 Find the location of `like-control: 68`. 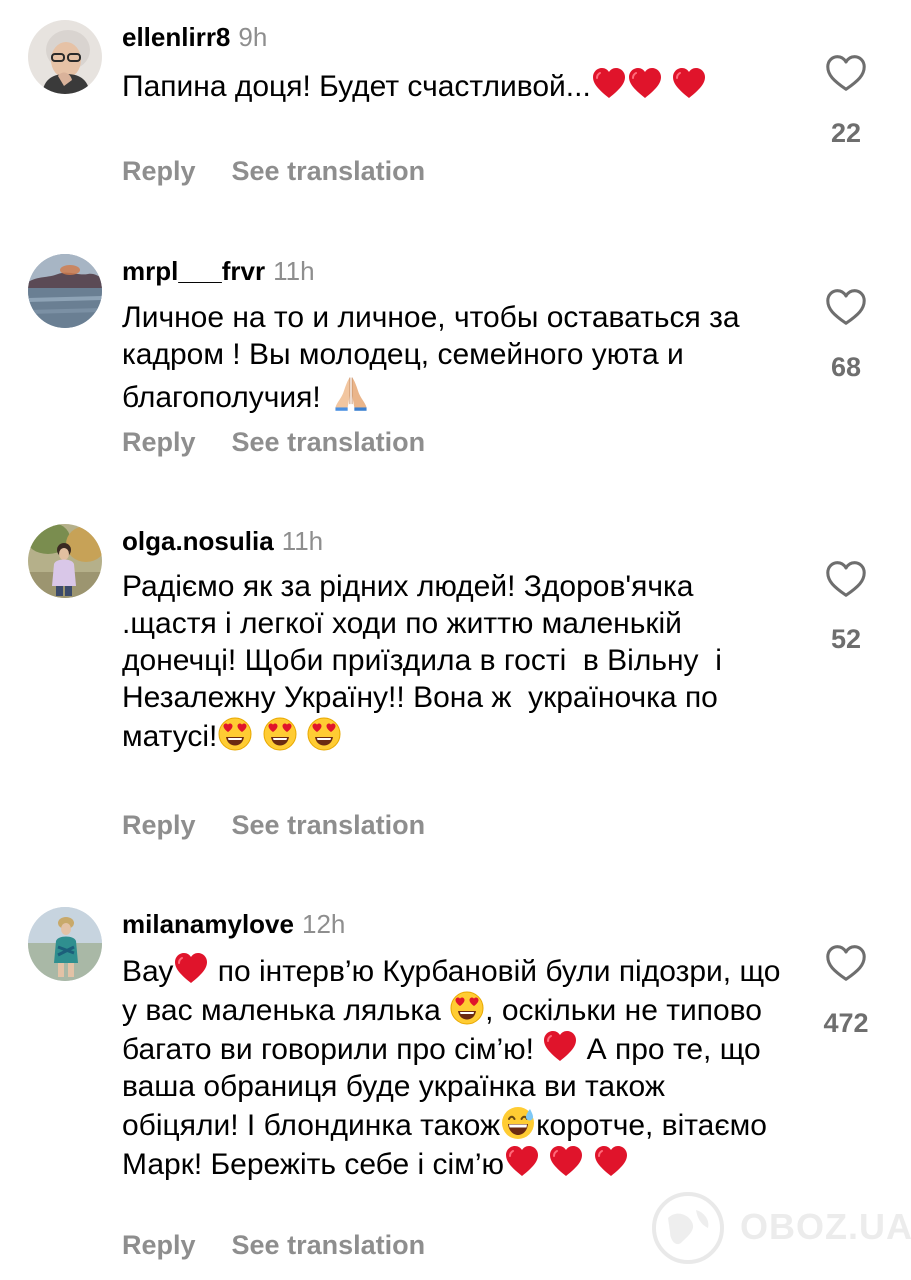

like-control: 68 is located at coordinates (846, 333).